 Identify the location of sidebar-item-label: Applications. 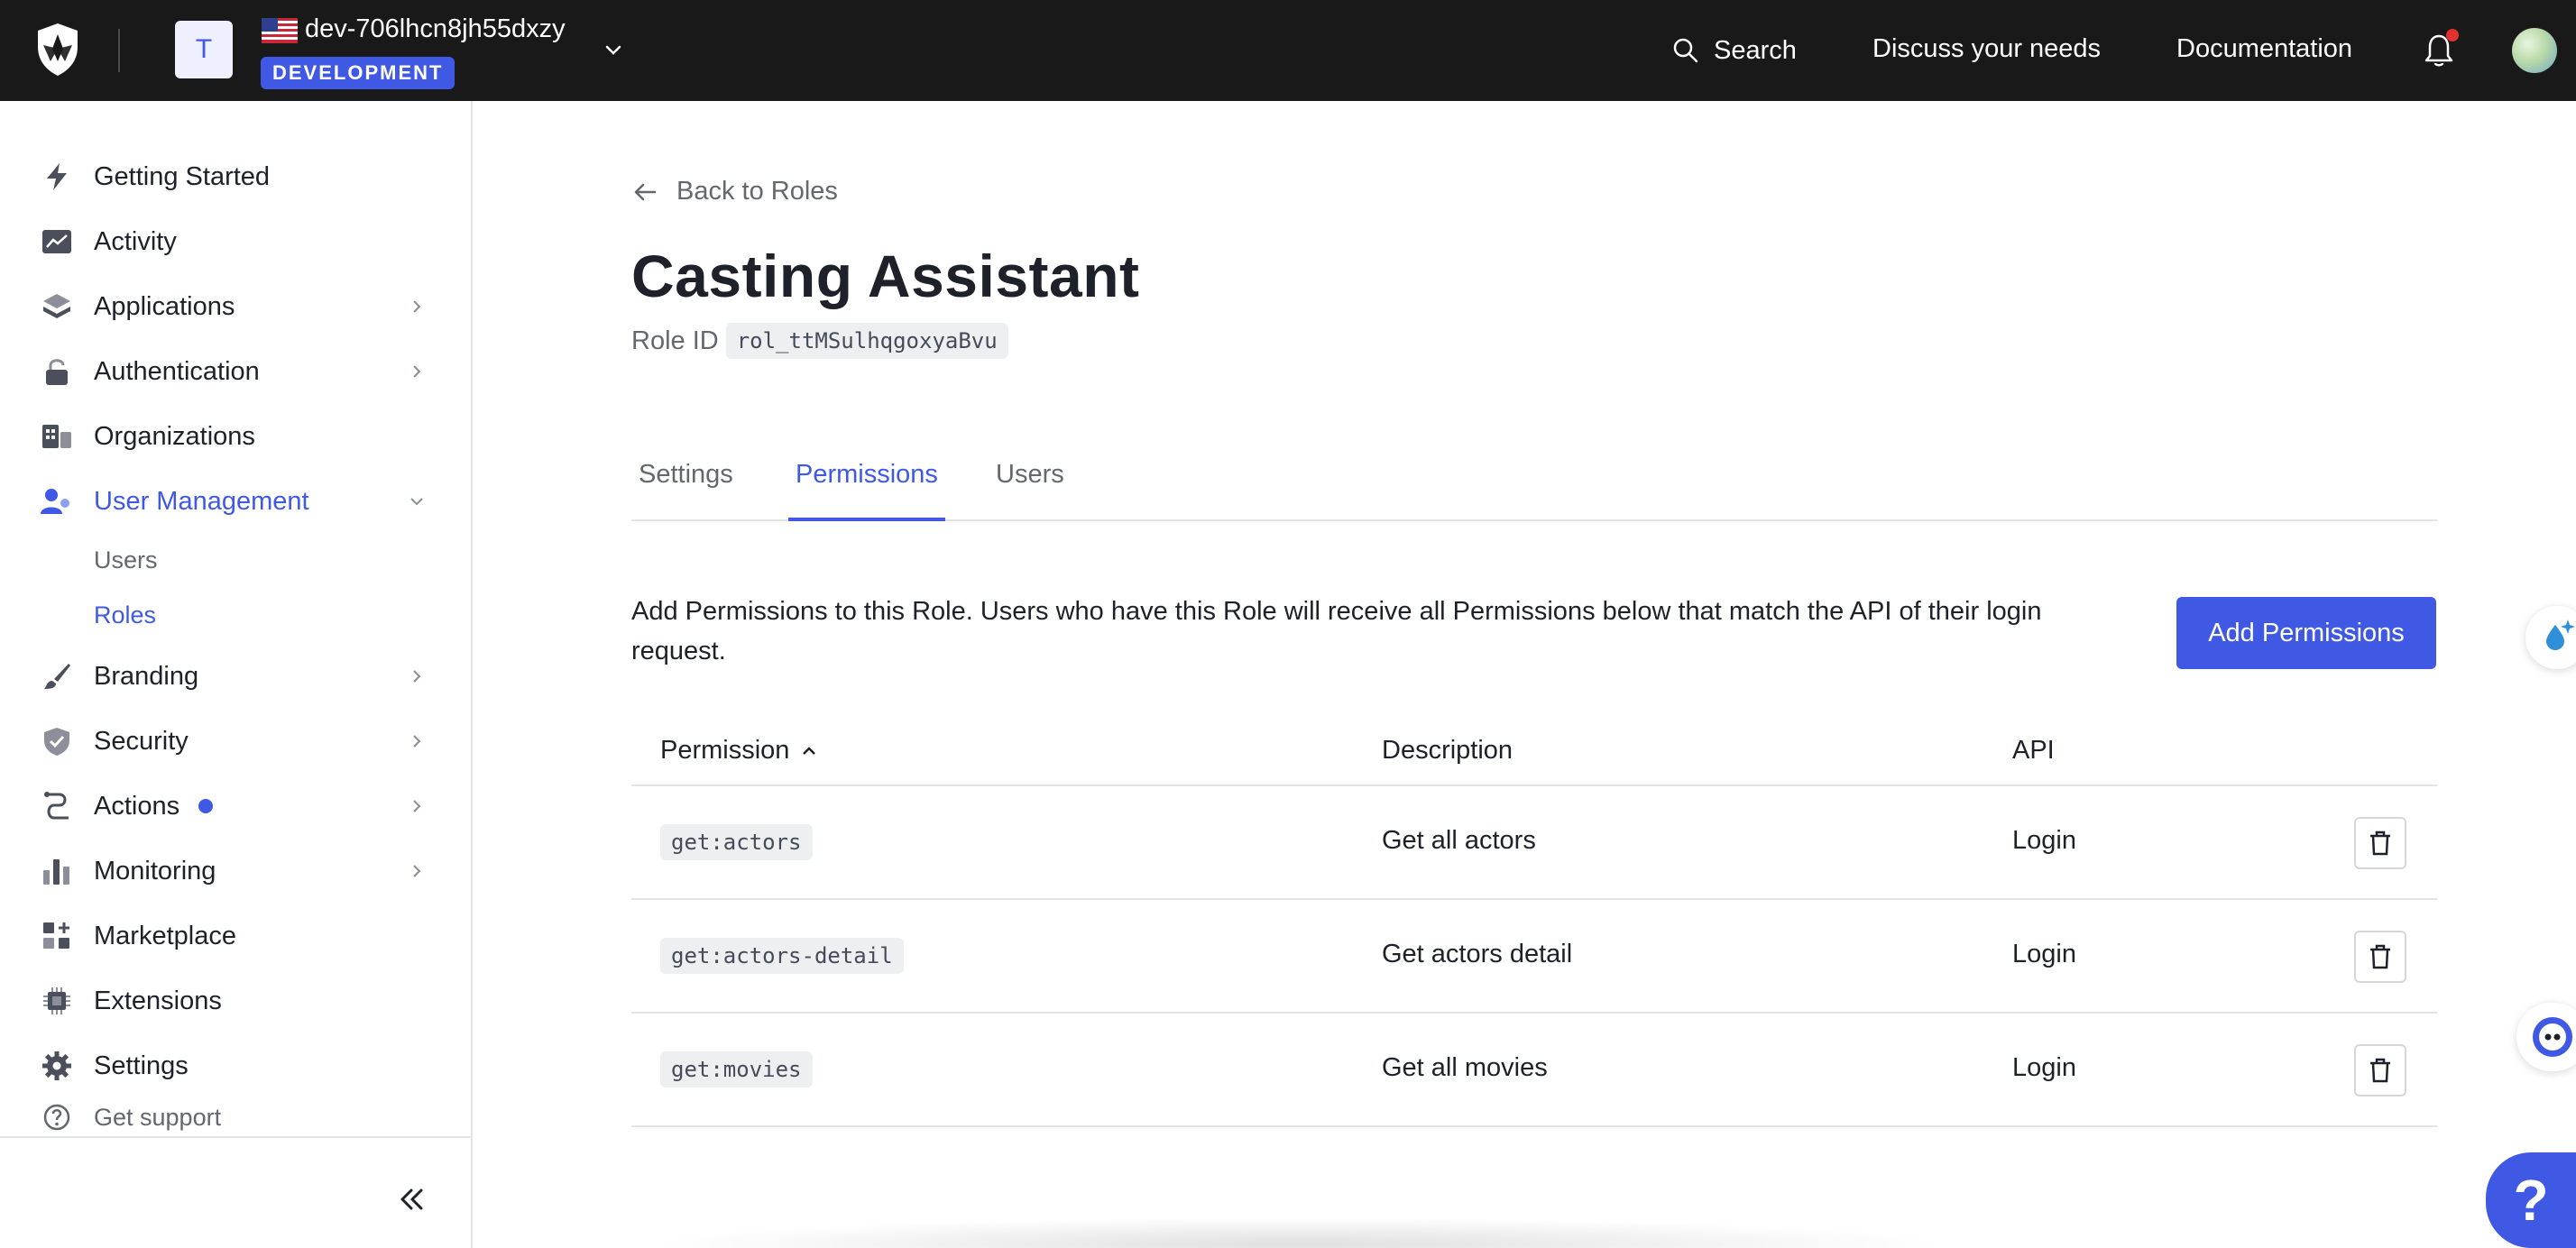
(164, 306).